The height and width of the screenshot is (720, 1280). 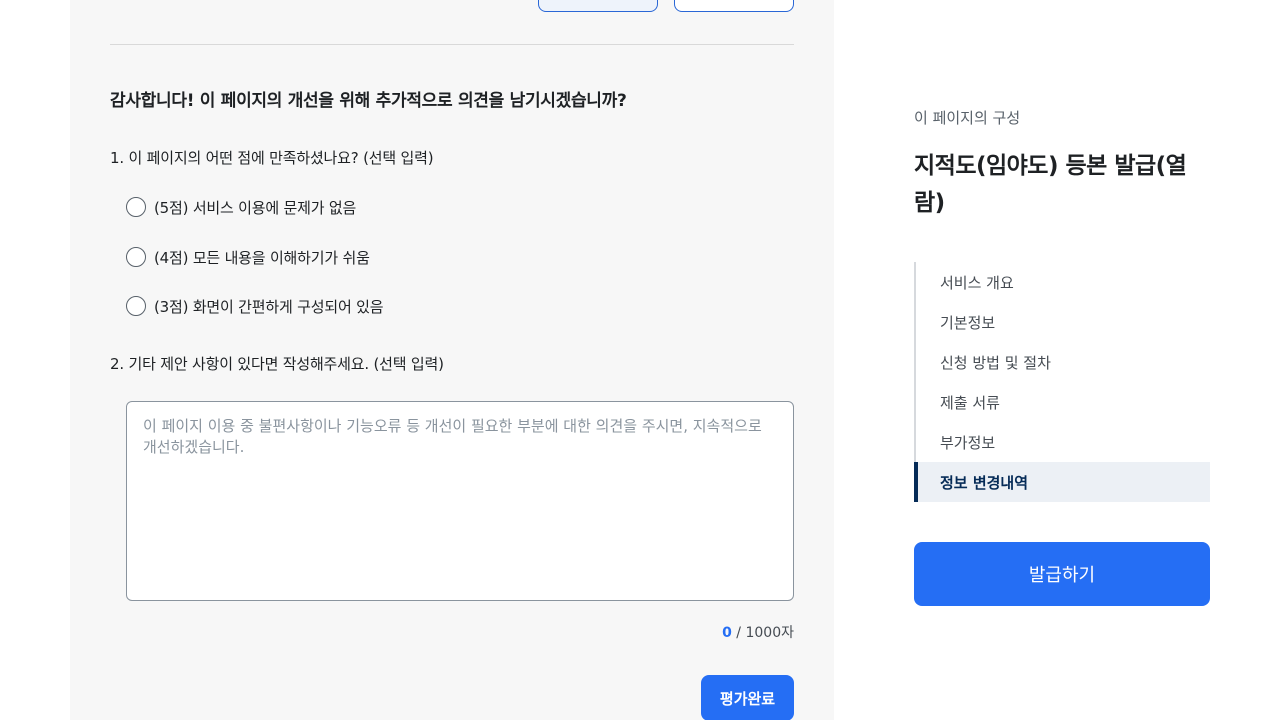 I want to click on option-label: (3점) 화면이 간편하게 구성되어 있음, so click(x=269, y=306).